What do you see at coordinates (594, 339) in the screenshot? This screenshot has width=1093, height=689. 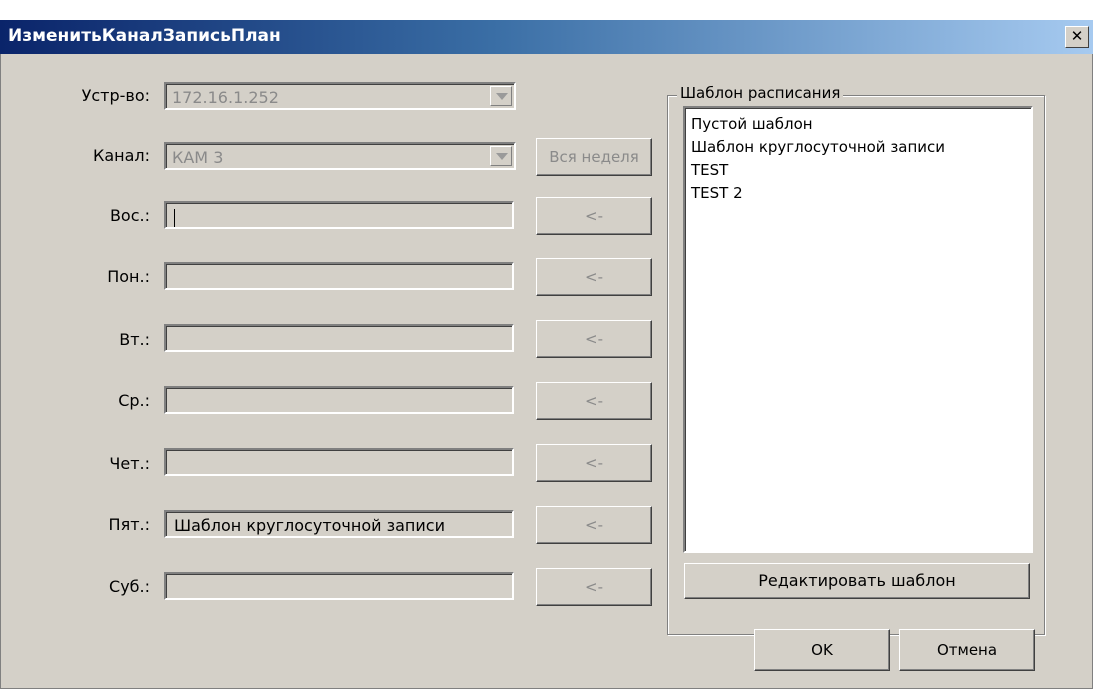 I see `assign-button-tue: <-` at bounding box center [594, 339].